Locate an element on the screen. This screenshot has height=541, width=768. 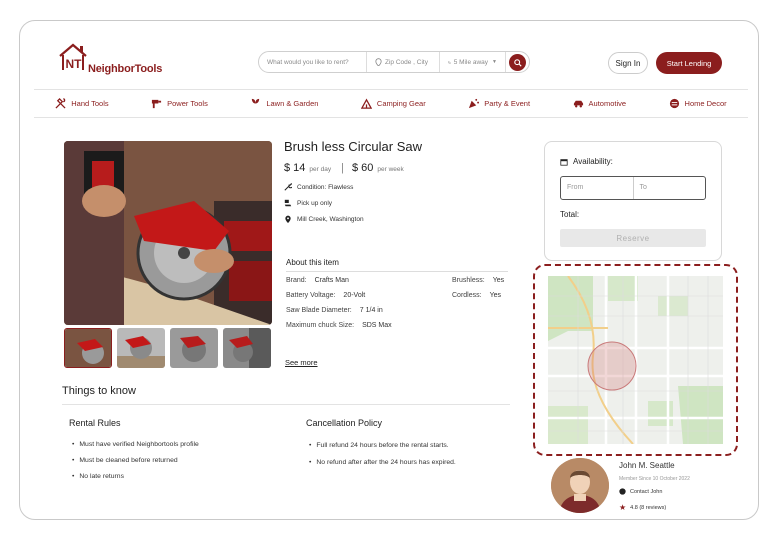
party-icon is located at coordinates (474, 103).